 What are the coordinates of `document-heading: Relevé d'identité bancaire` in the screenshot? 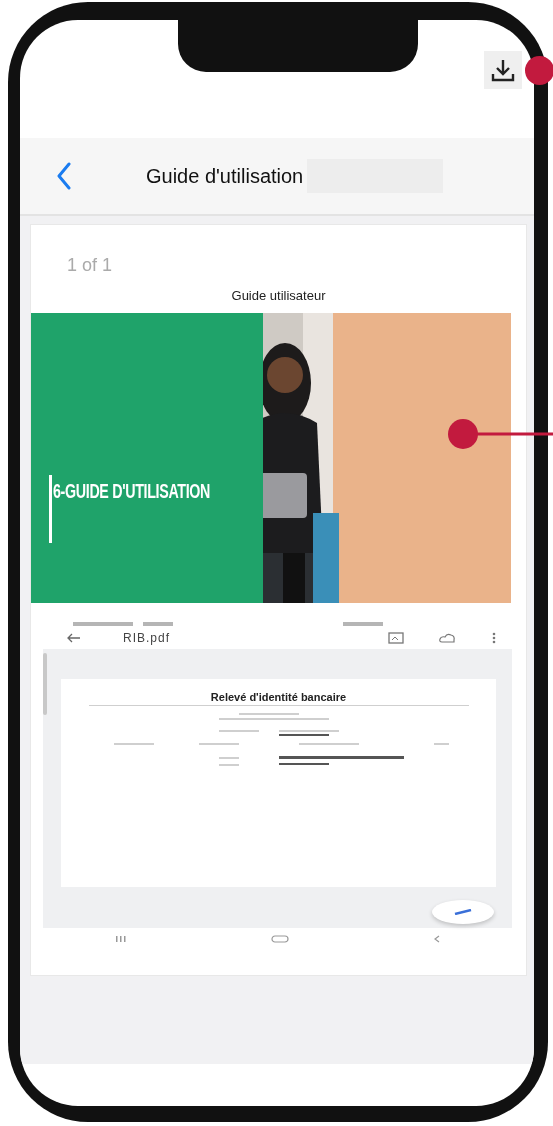 It's located at (278, 697).